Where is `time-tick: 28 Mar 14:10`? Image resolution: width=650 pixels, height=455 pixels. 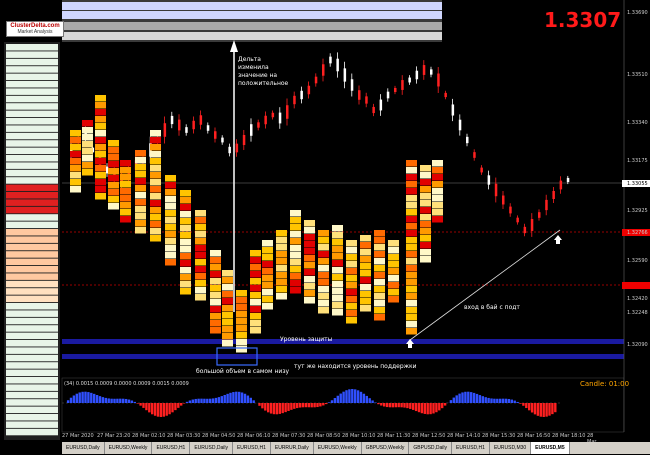 time-tick: 28 Mar 14:10 is located at coordinates (464, 436).